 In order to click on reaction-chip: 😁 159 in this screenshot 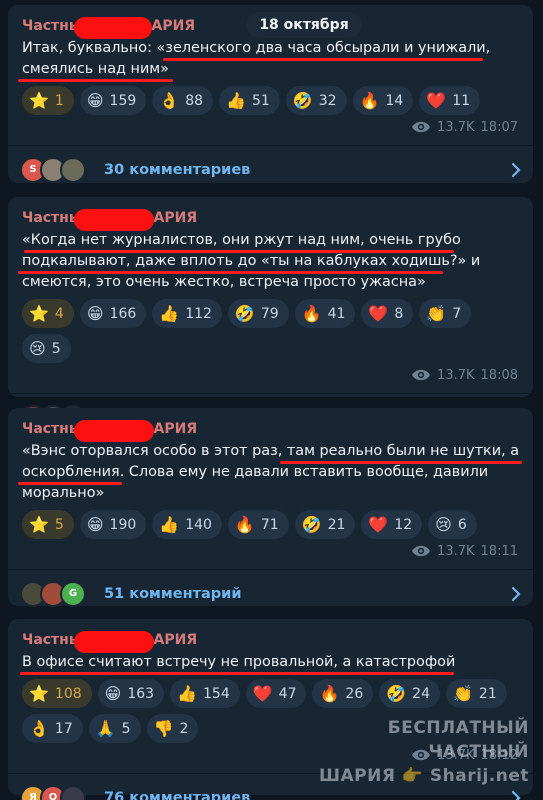, I will do `click(113, 100)`.